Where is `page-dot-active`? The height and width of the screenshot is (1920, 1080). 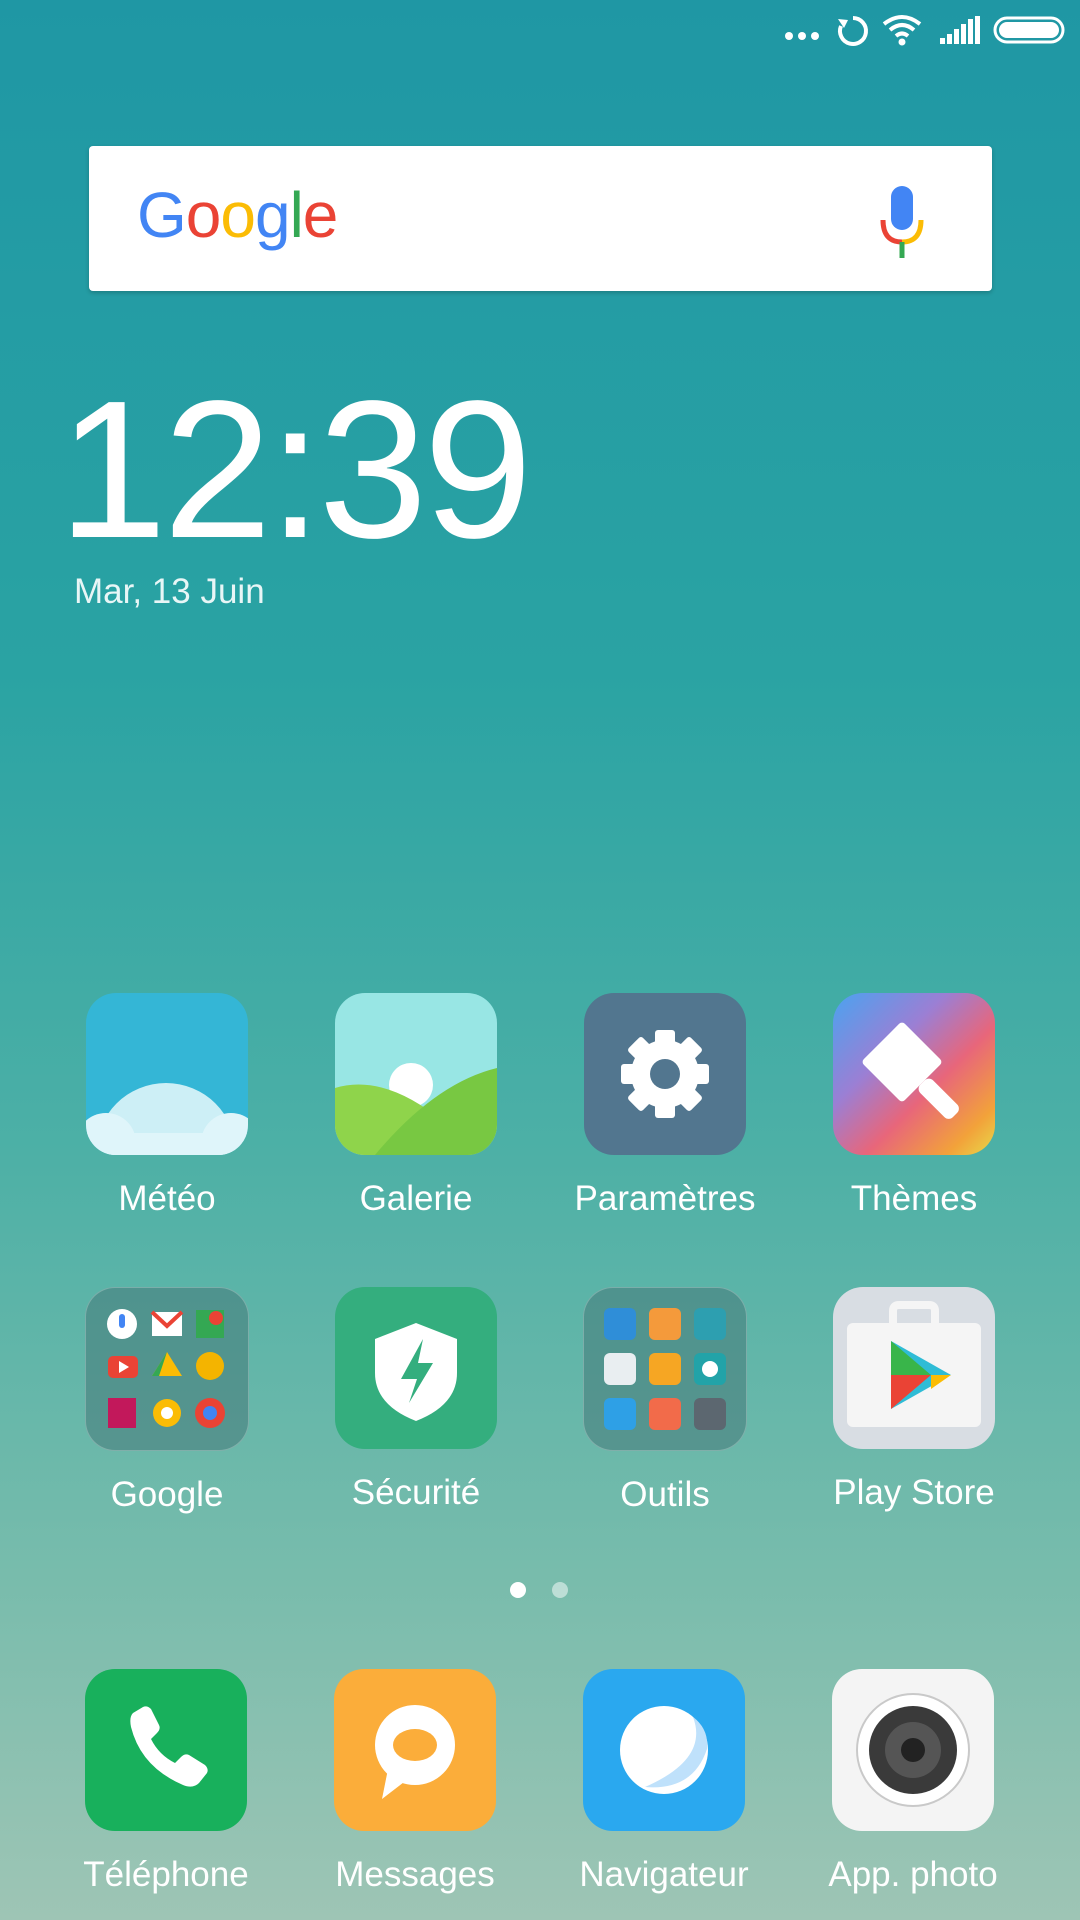
page-dot-active is located at coordinates (518, 1590).